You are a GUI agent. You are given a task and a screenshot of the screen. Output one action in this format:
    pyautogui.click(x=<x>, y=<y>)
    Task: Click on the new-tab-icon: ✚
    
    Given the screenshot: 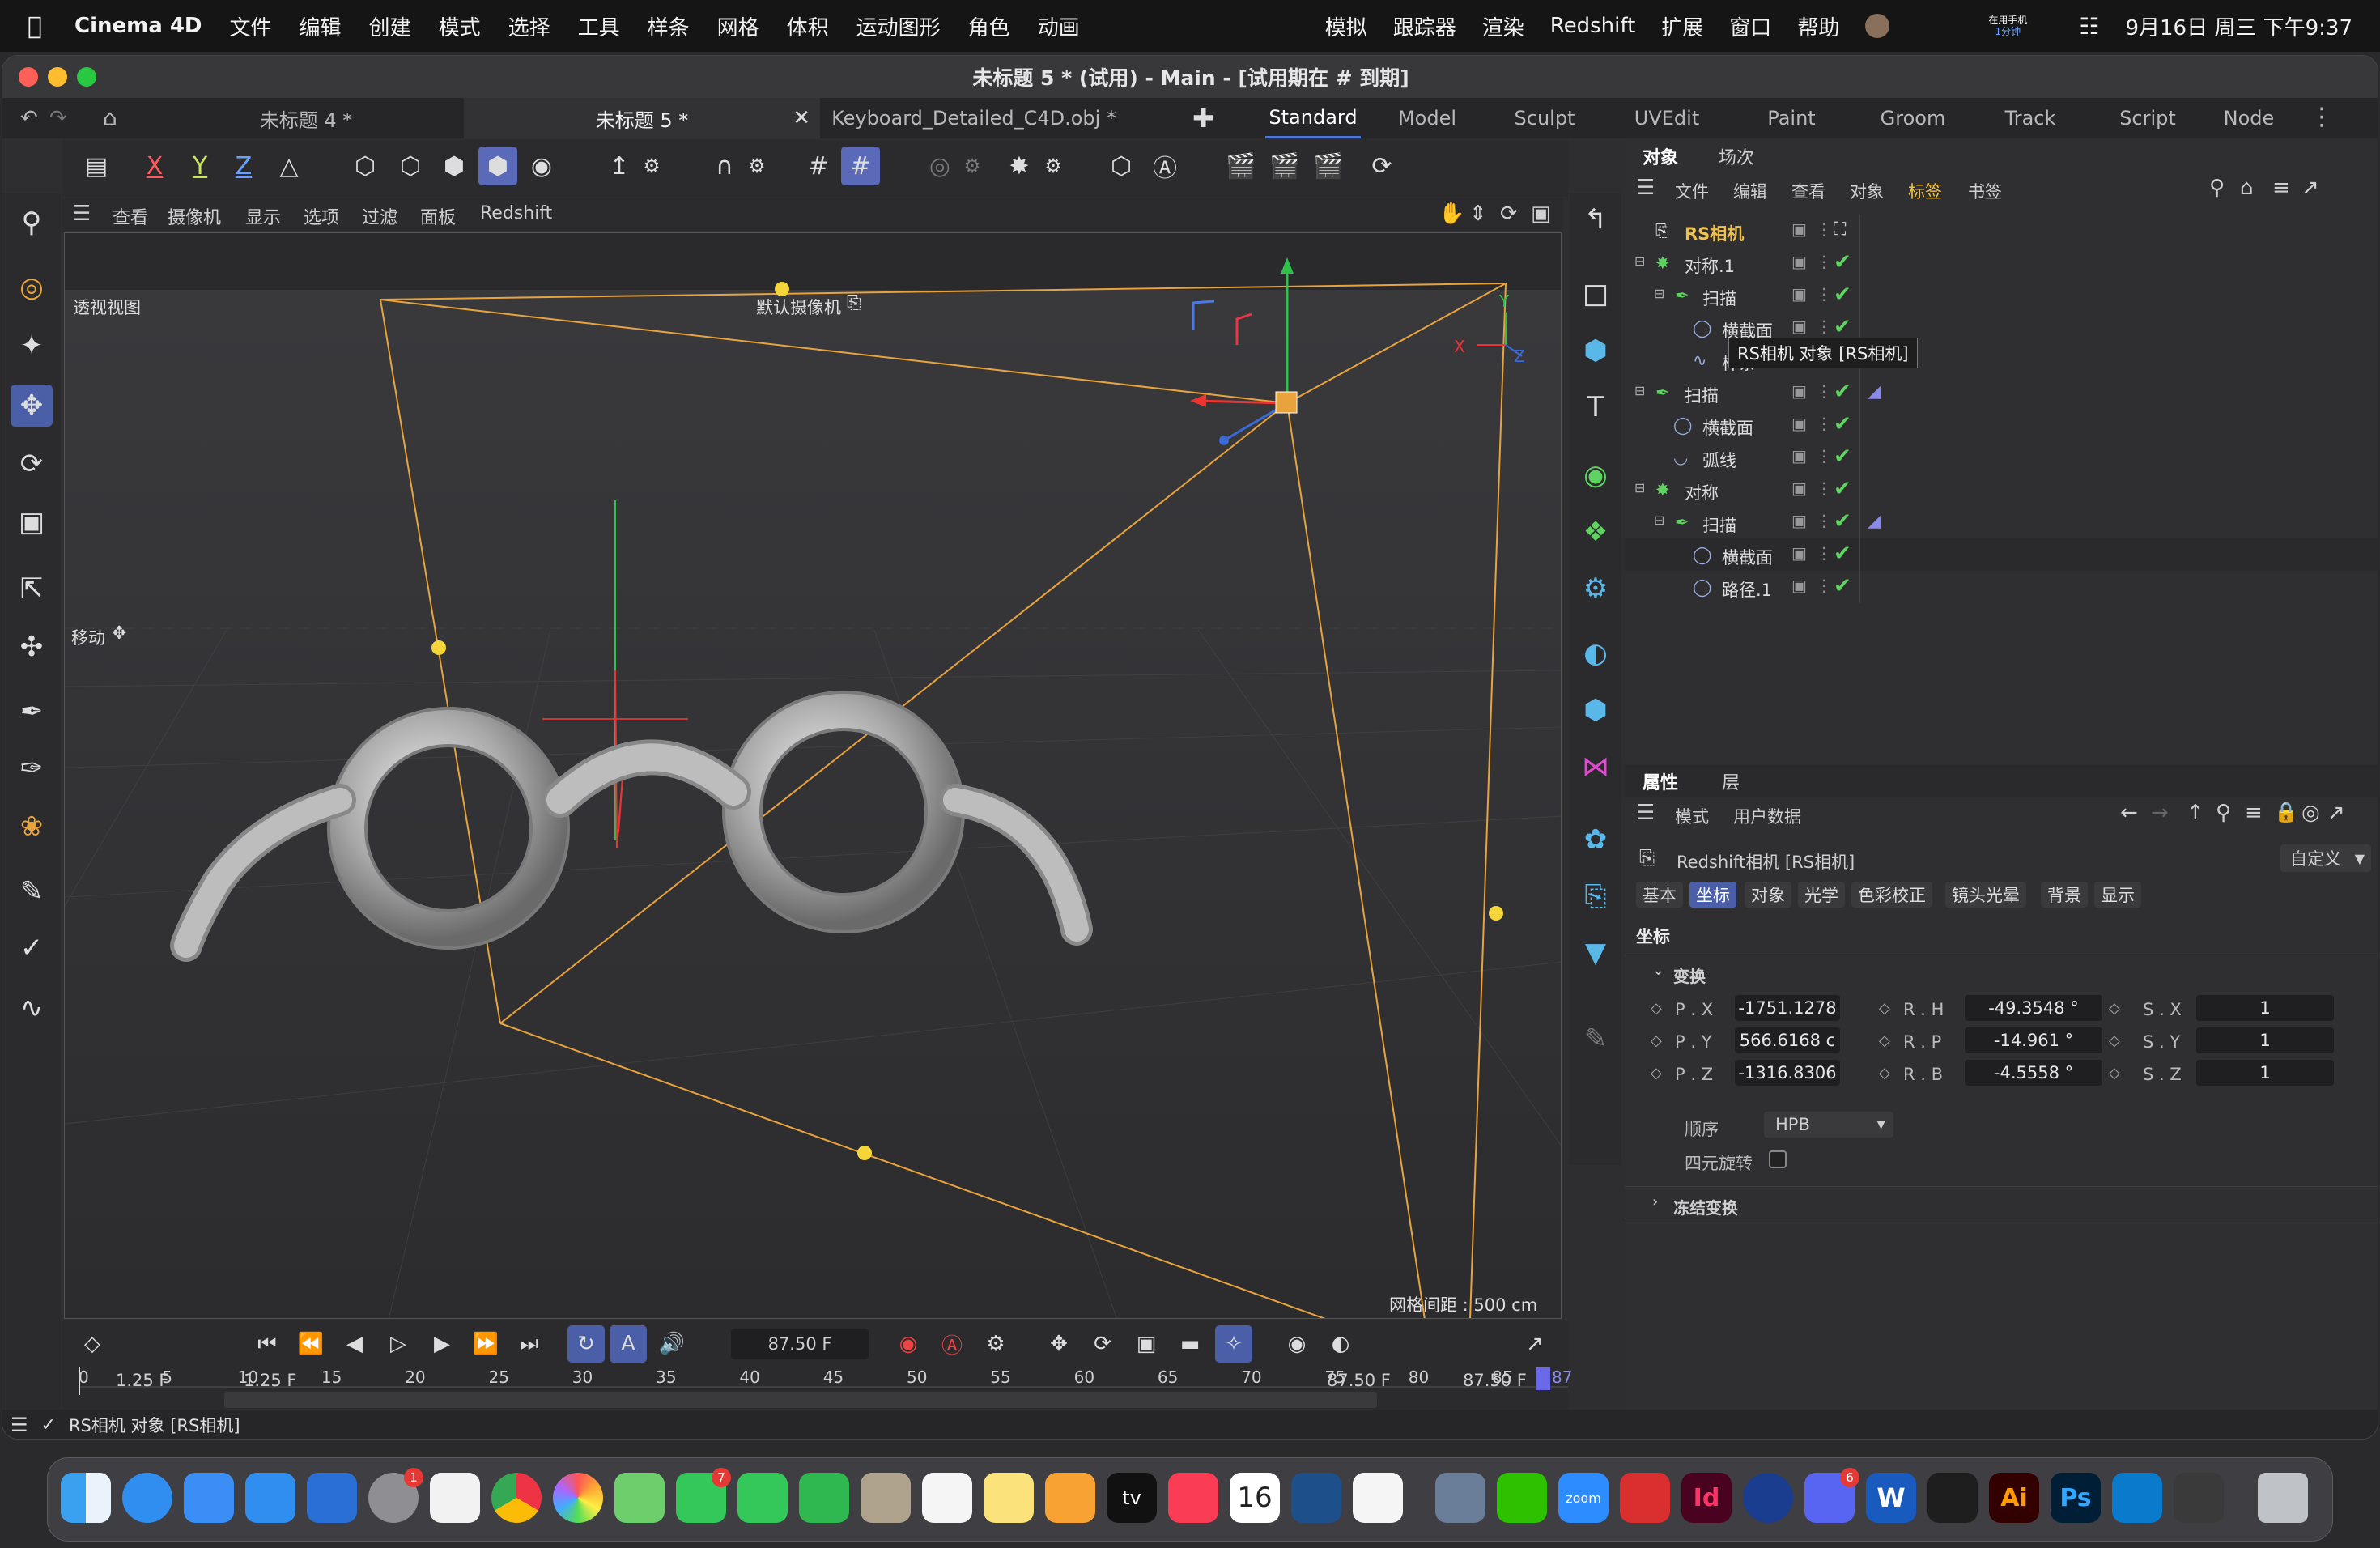 What is the action you would take?
    pyautogui.click(x=1203, y=118)
    